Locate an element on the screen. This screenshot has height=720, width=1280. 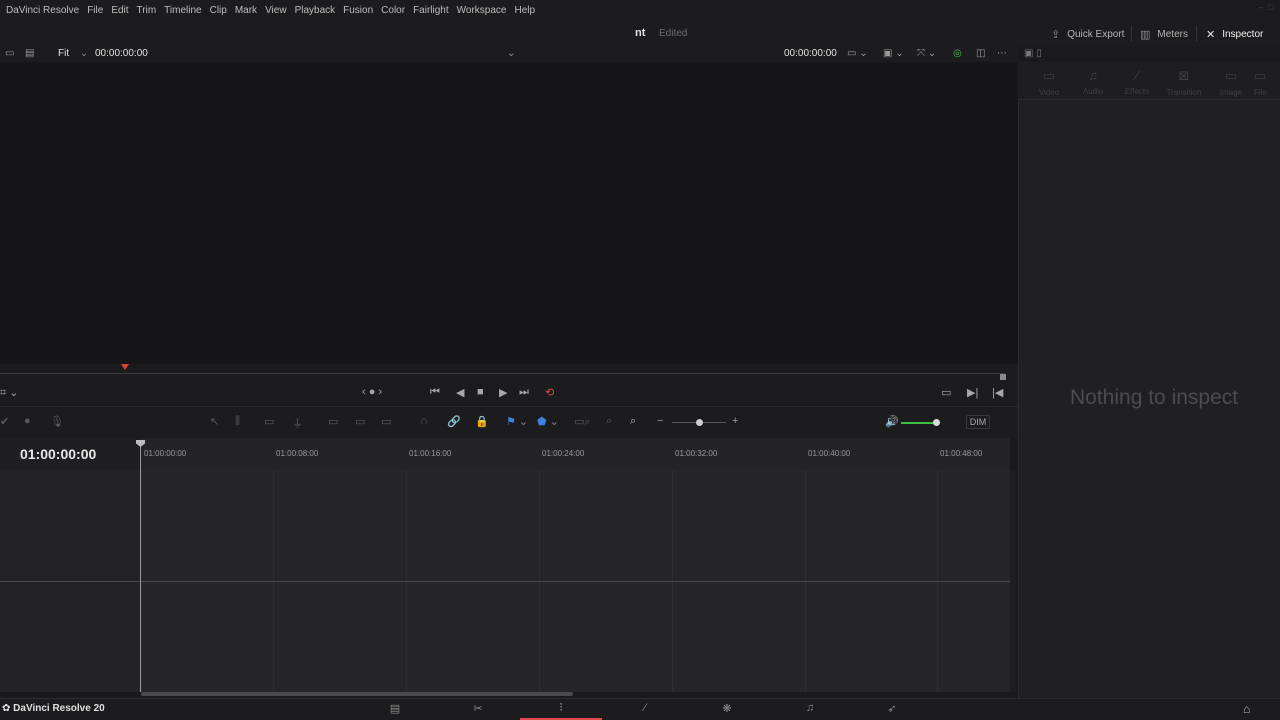
single-viewer-icon: ▭ is located at coordinates (9, 53).